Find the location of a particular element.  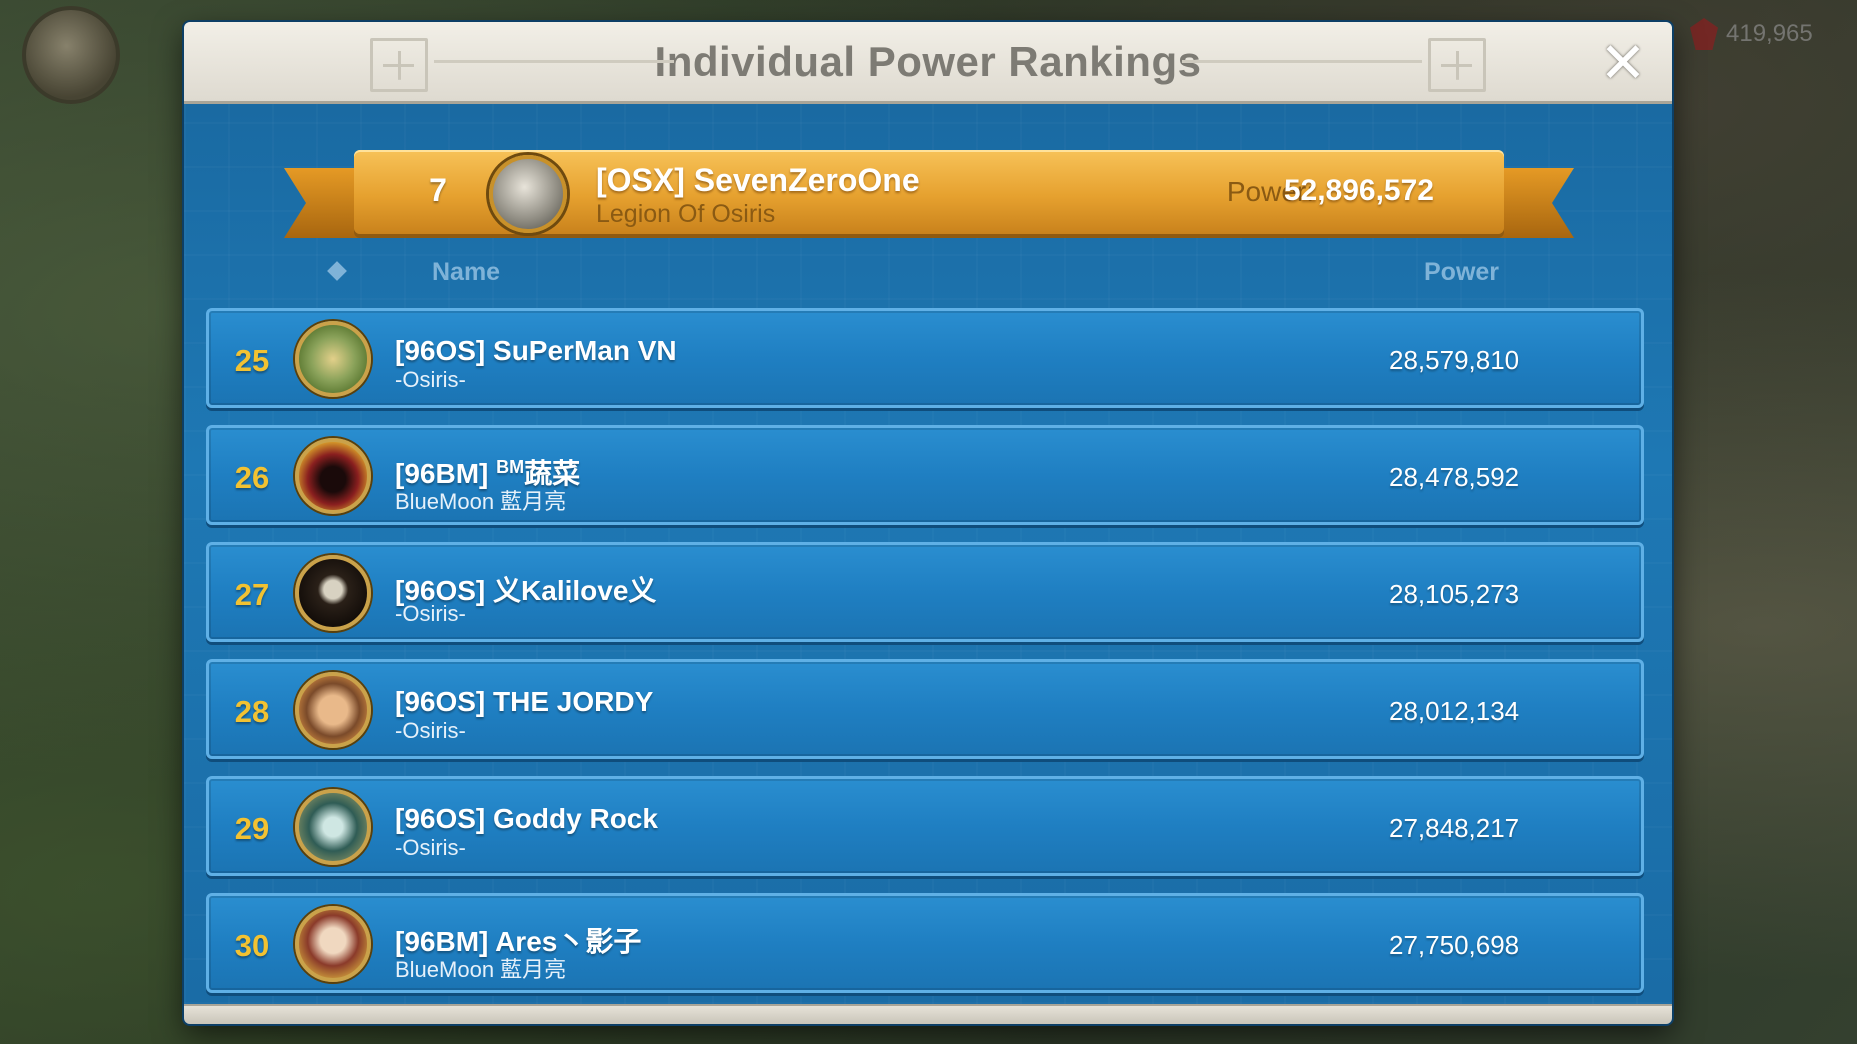

close-icon: ✕ is located at coordinates (1623, 62).